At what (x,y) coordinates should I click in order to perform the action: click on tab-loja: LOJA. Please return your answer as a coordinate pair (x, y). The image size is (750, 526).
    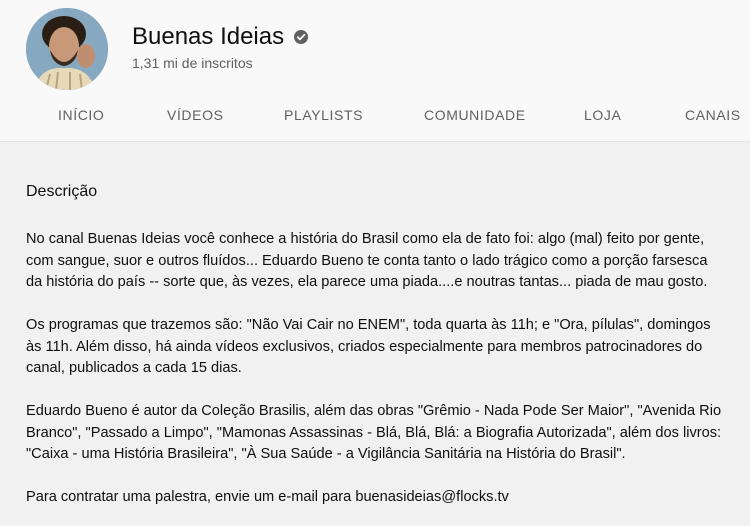
    Looking at the image, I should click on (602, 115).